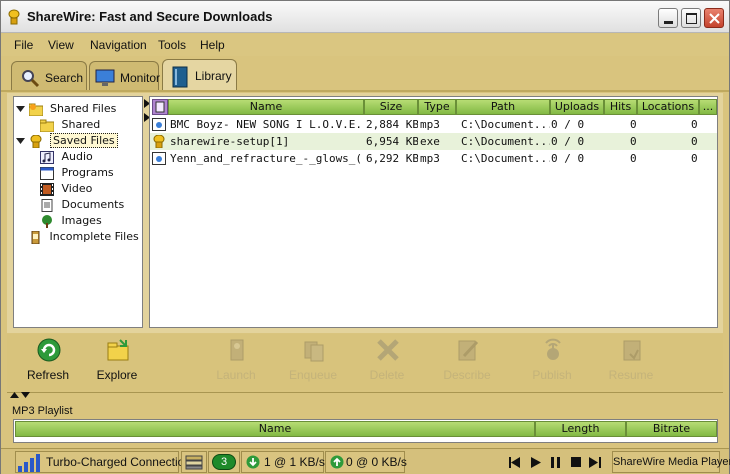 The height and width of the screenshot is (474, 730). I want to click on column-name: Name, so click(266, 107).